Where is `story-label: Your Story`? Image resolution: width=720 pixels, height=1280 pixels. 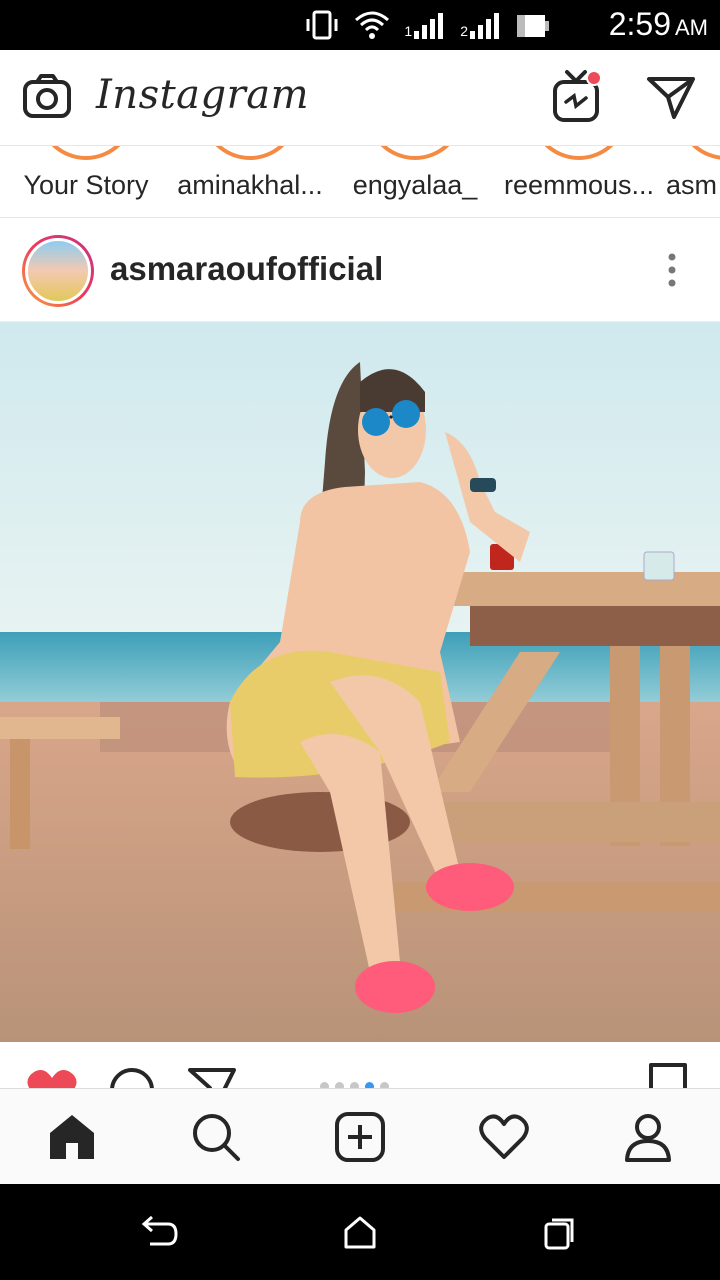
story-label: Your Story is located at coordinates (86, 185).